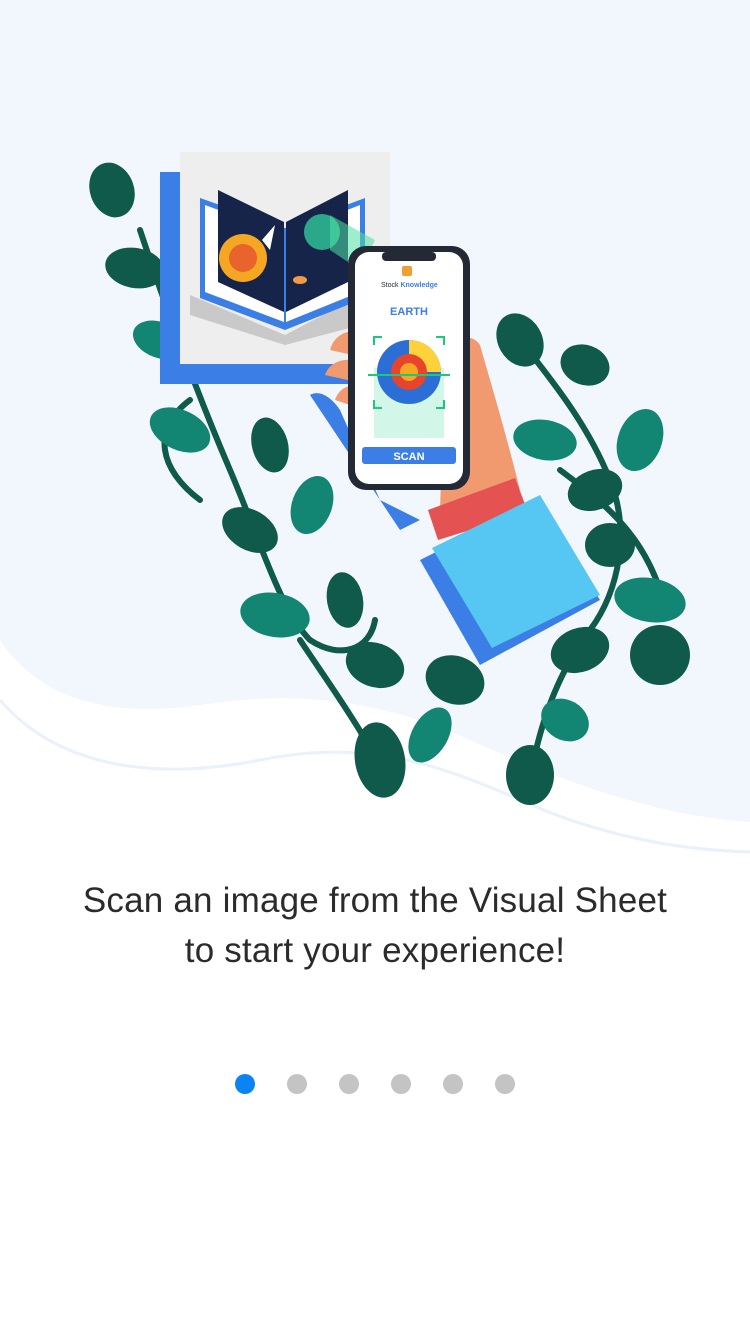 Image resolution: width=750 pixels, height=1334 pixels. Describe the element at coordinates (409, 285) in the screenshot. I see `phone-app-name: Stock Knowledge` at that location.